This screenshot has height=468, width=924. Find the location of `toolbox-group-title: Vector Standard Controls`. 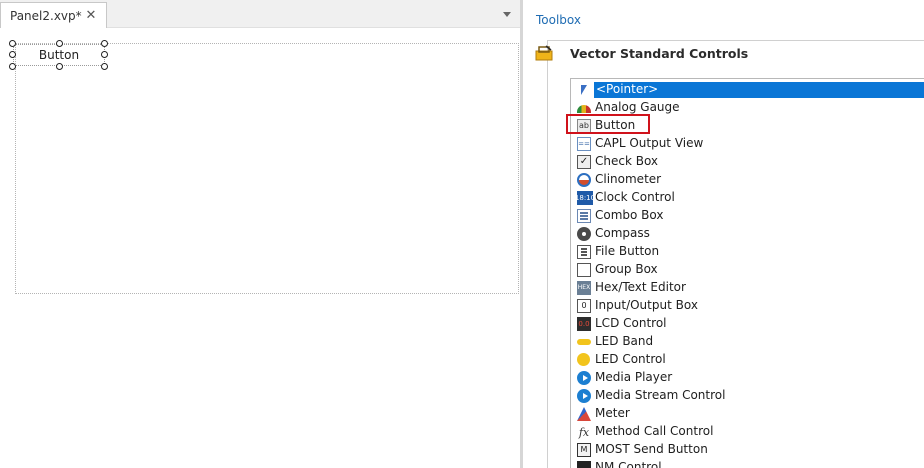

toolbox-group-title: Vector Standard Controls is located at coordinates (659, 53).